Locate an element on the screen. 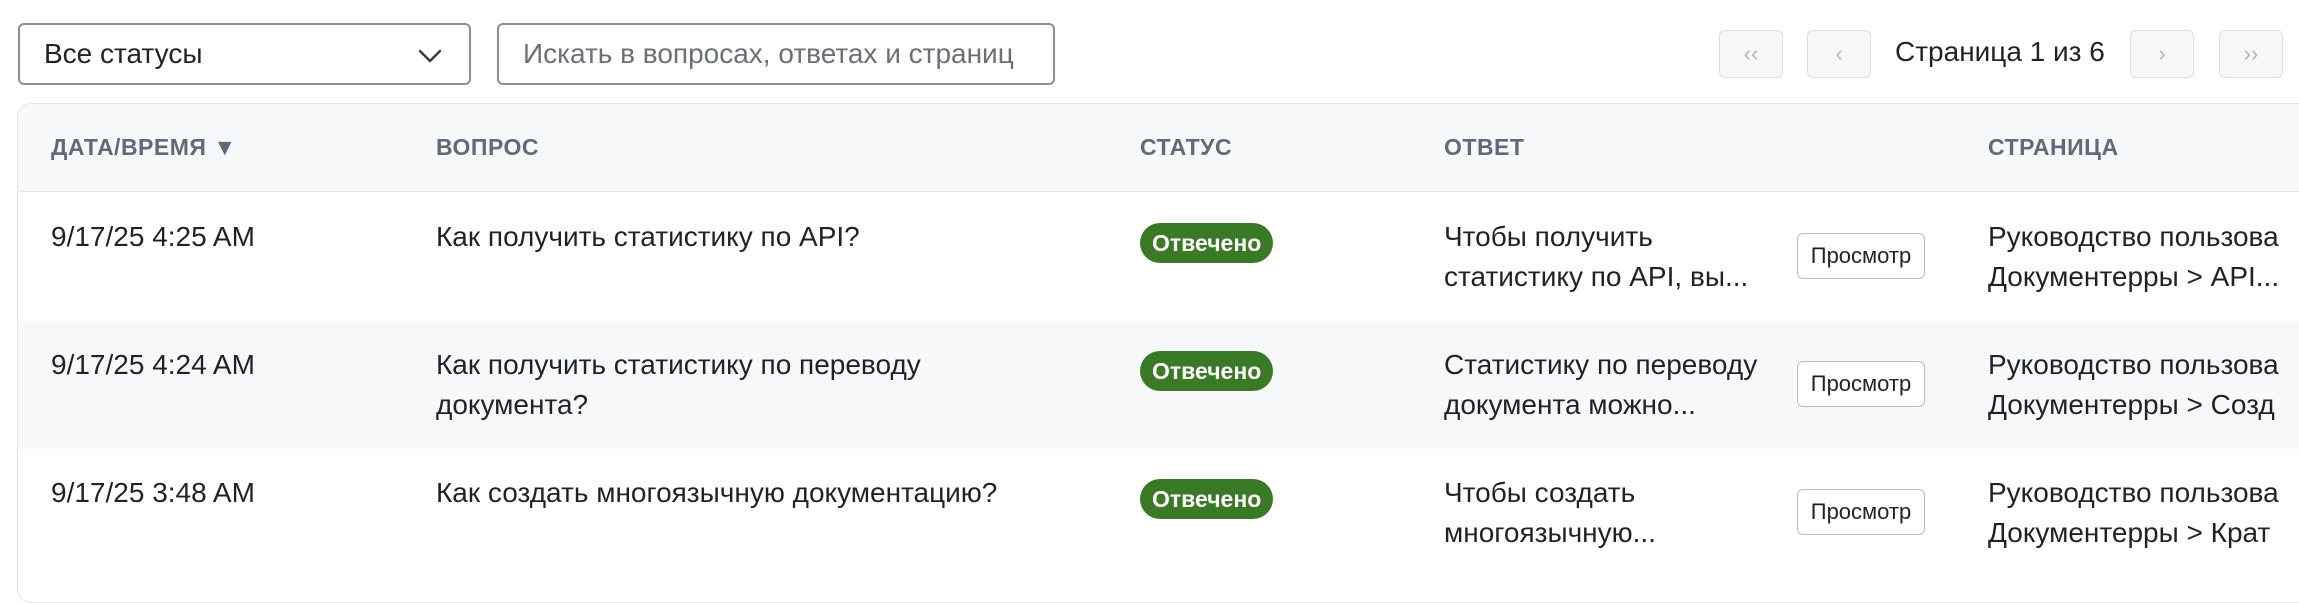 The width and height of the screenshot is (2299, 603). status-filter-value: Все статусы is located at coordinates (123, 53).